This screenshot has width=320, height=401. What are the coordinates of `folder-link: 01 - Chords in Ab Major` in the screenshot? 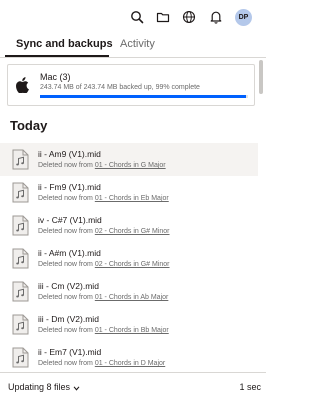 It's located at (132, 297).